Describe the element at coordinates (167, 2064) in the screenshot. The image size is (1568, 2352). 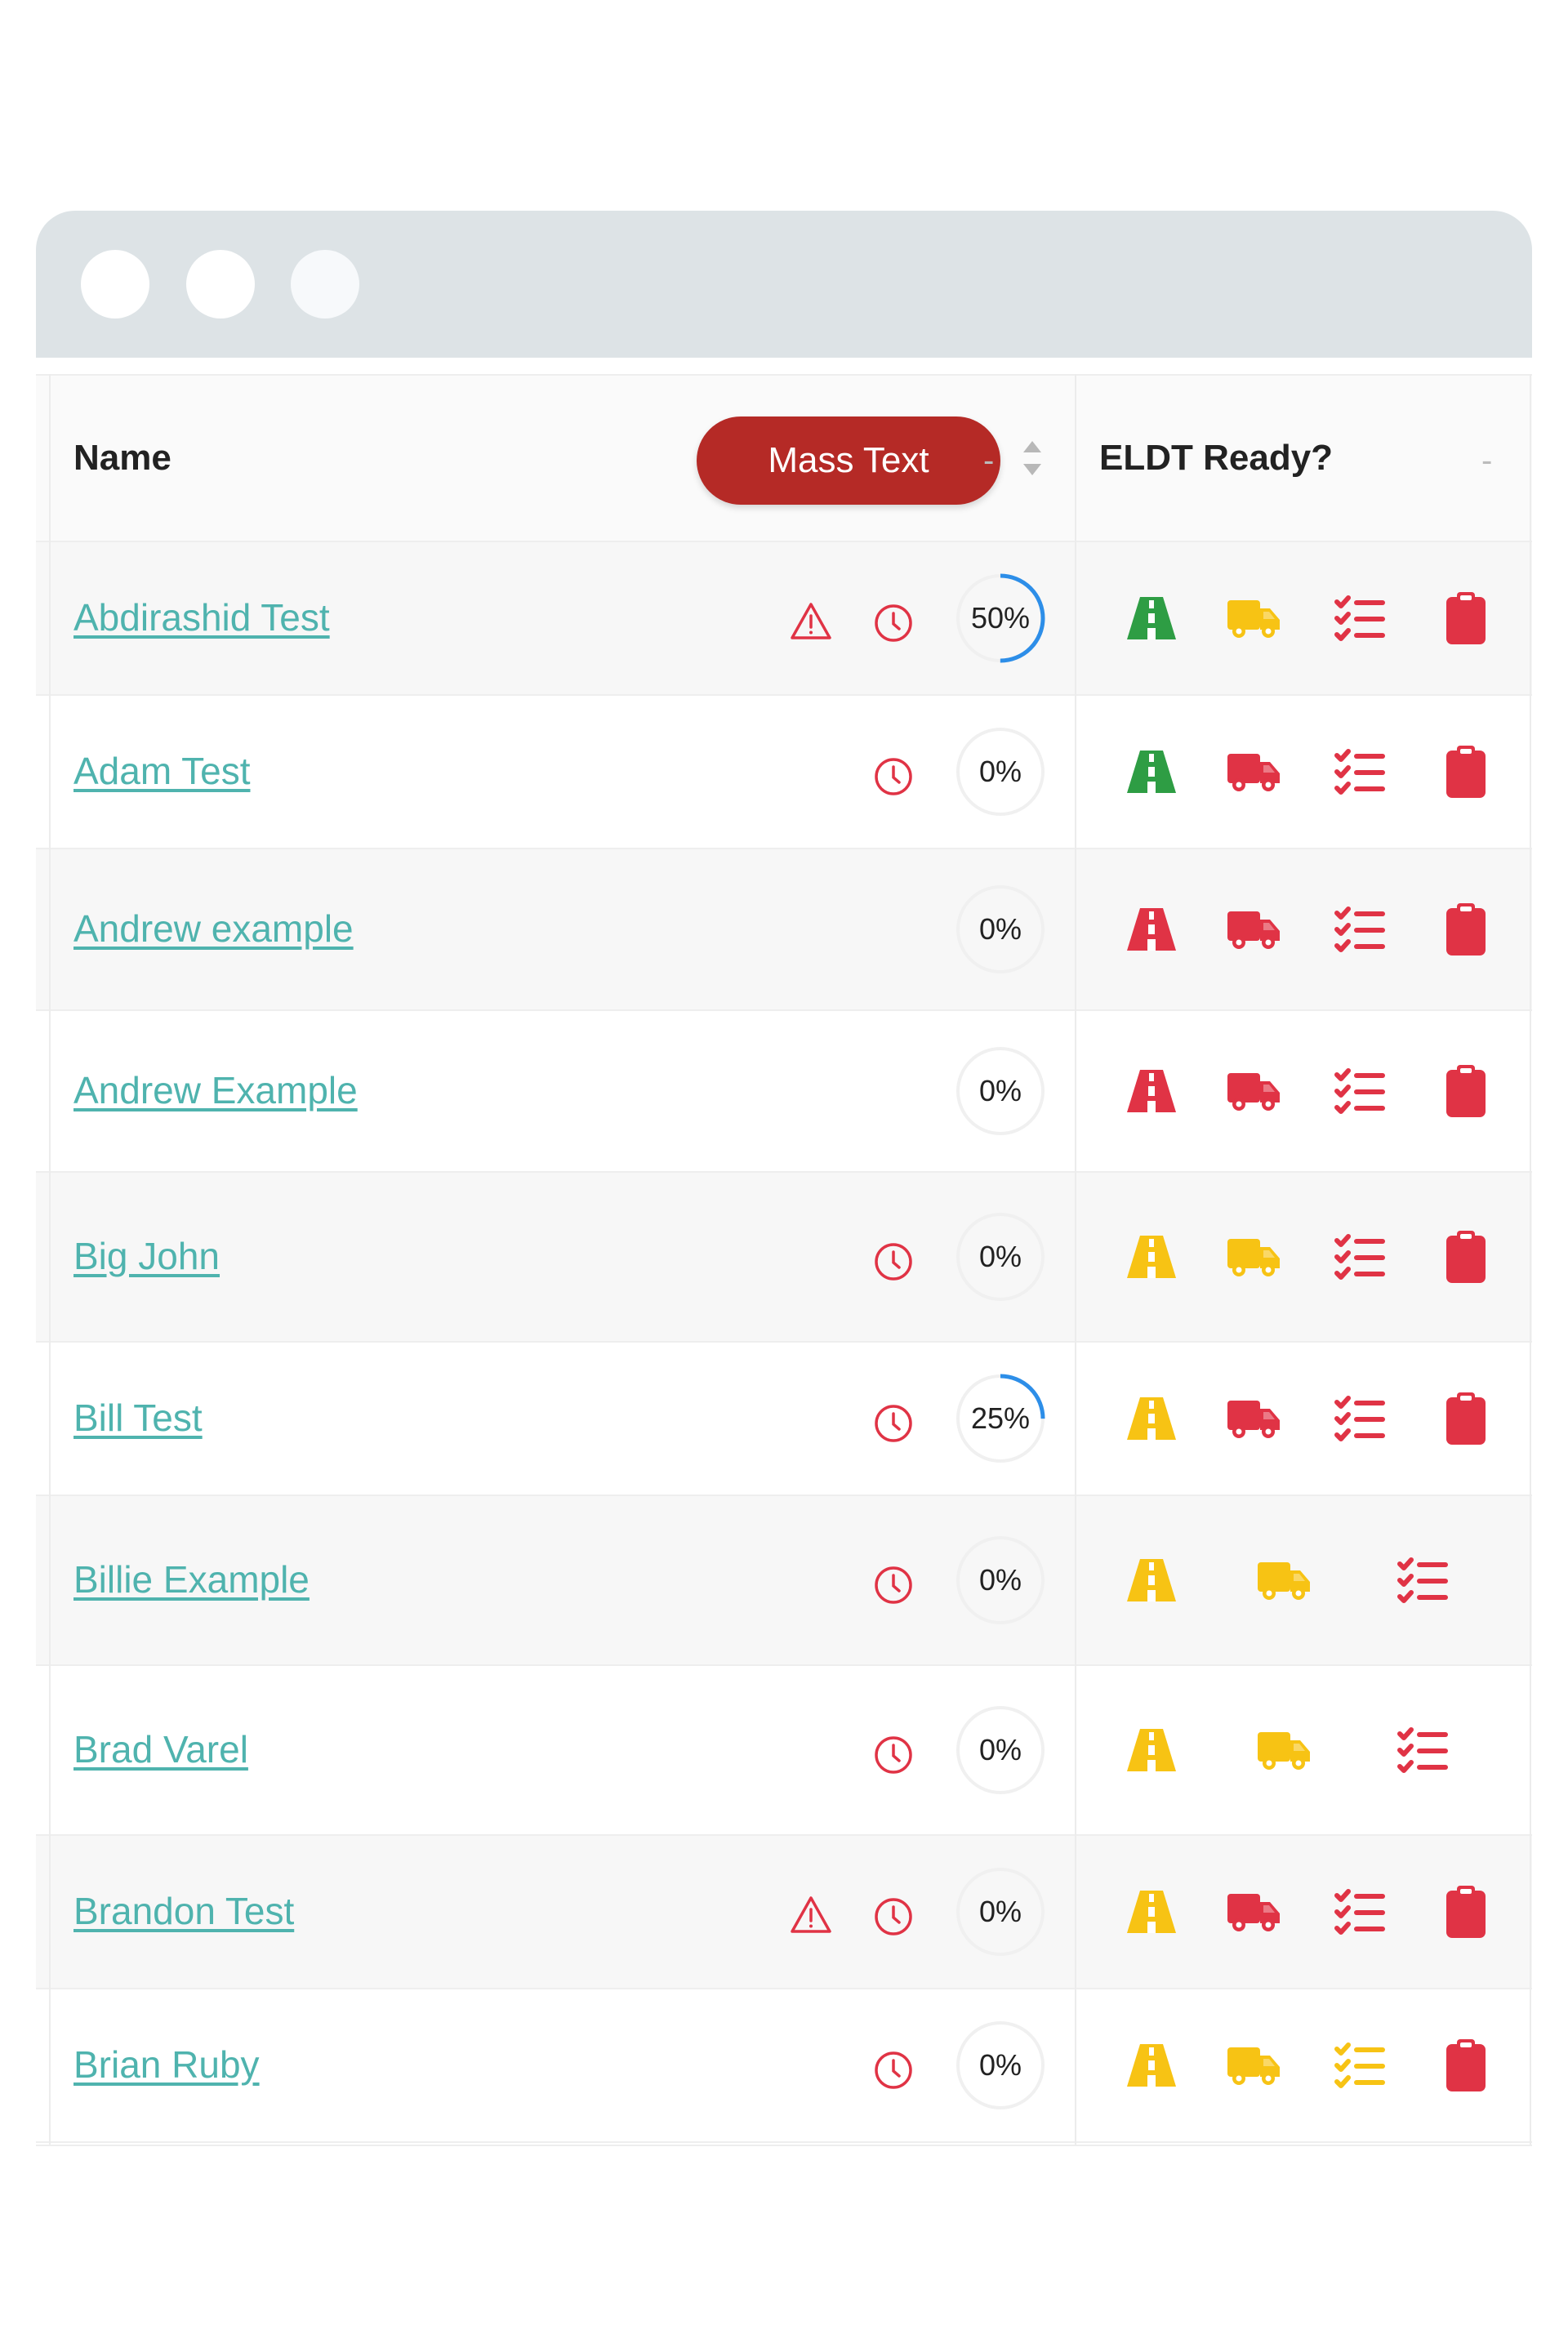
I see `driver-name-link: Brian Ruby` at that location.